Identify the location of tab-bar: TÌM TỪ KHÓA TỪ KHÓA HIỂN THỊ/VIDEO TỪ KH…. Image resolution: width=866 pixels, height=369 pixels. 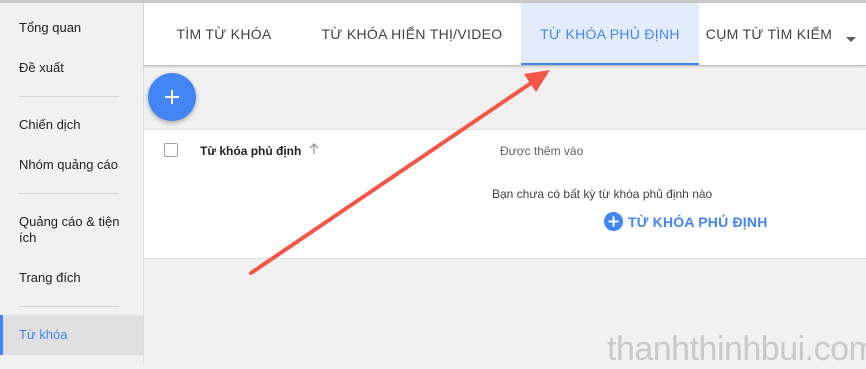
(505, 34).